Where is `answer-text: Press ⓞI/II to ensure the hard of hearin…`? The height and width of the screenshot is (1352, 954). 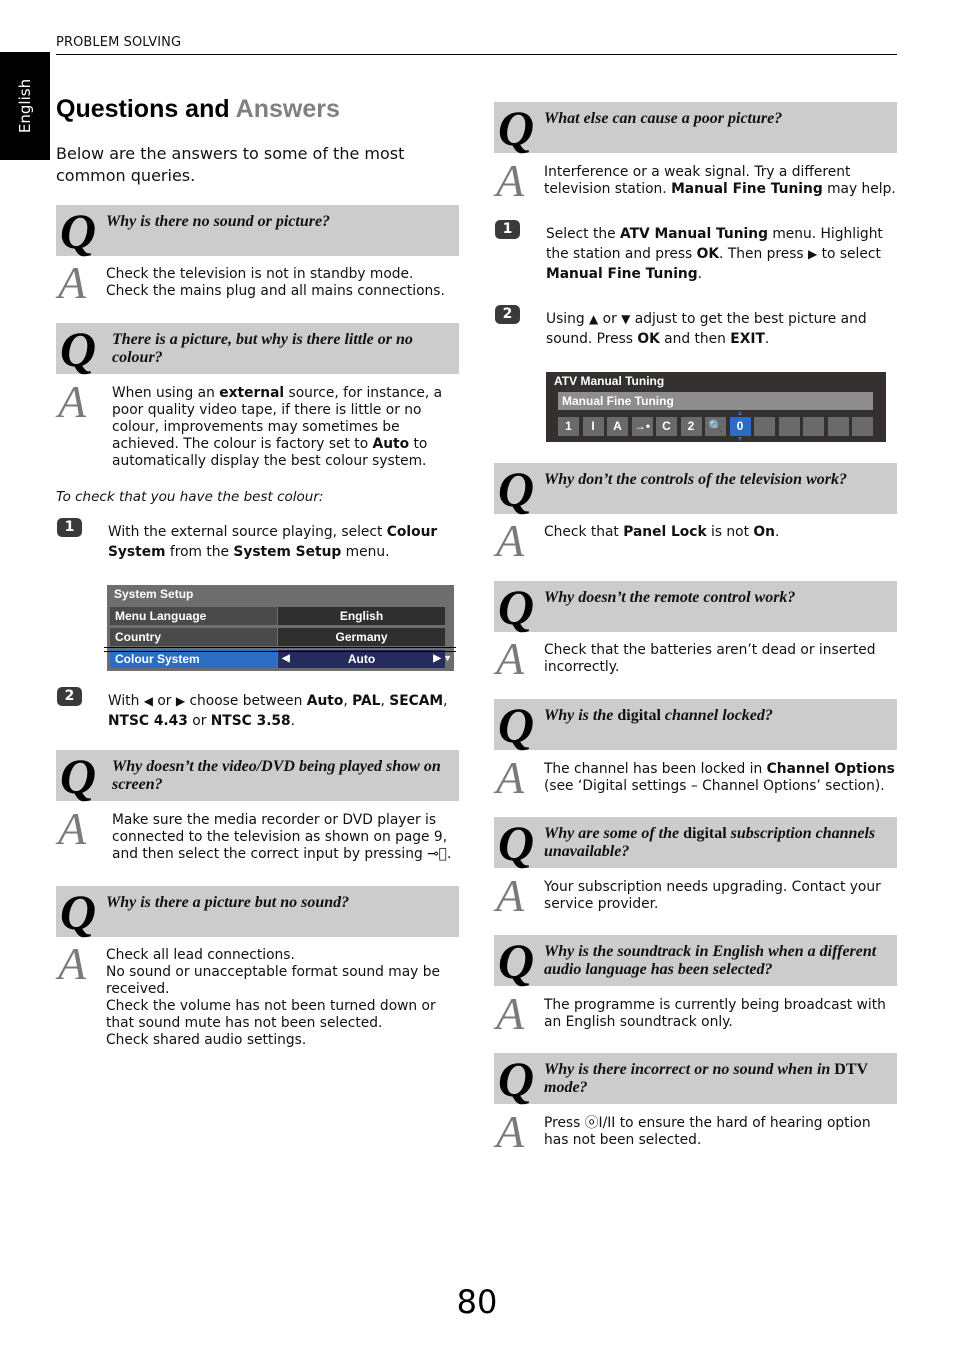 answer-text: Press ⓞI/II to ensure the hard of hearin… is located at coordinates (707, 1131).